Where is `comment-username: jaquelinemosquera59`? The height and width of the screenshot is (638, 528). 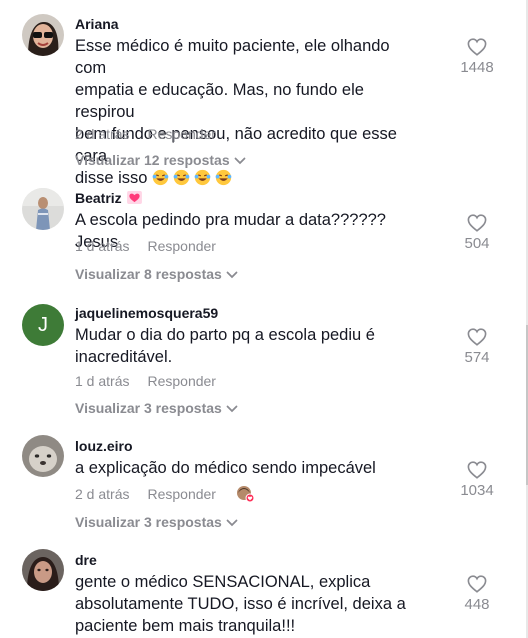
comment-username: jaquelinemosquera59 is located at coordinates (146, 313).